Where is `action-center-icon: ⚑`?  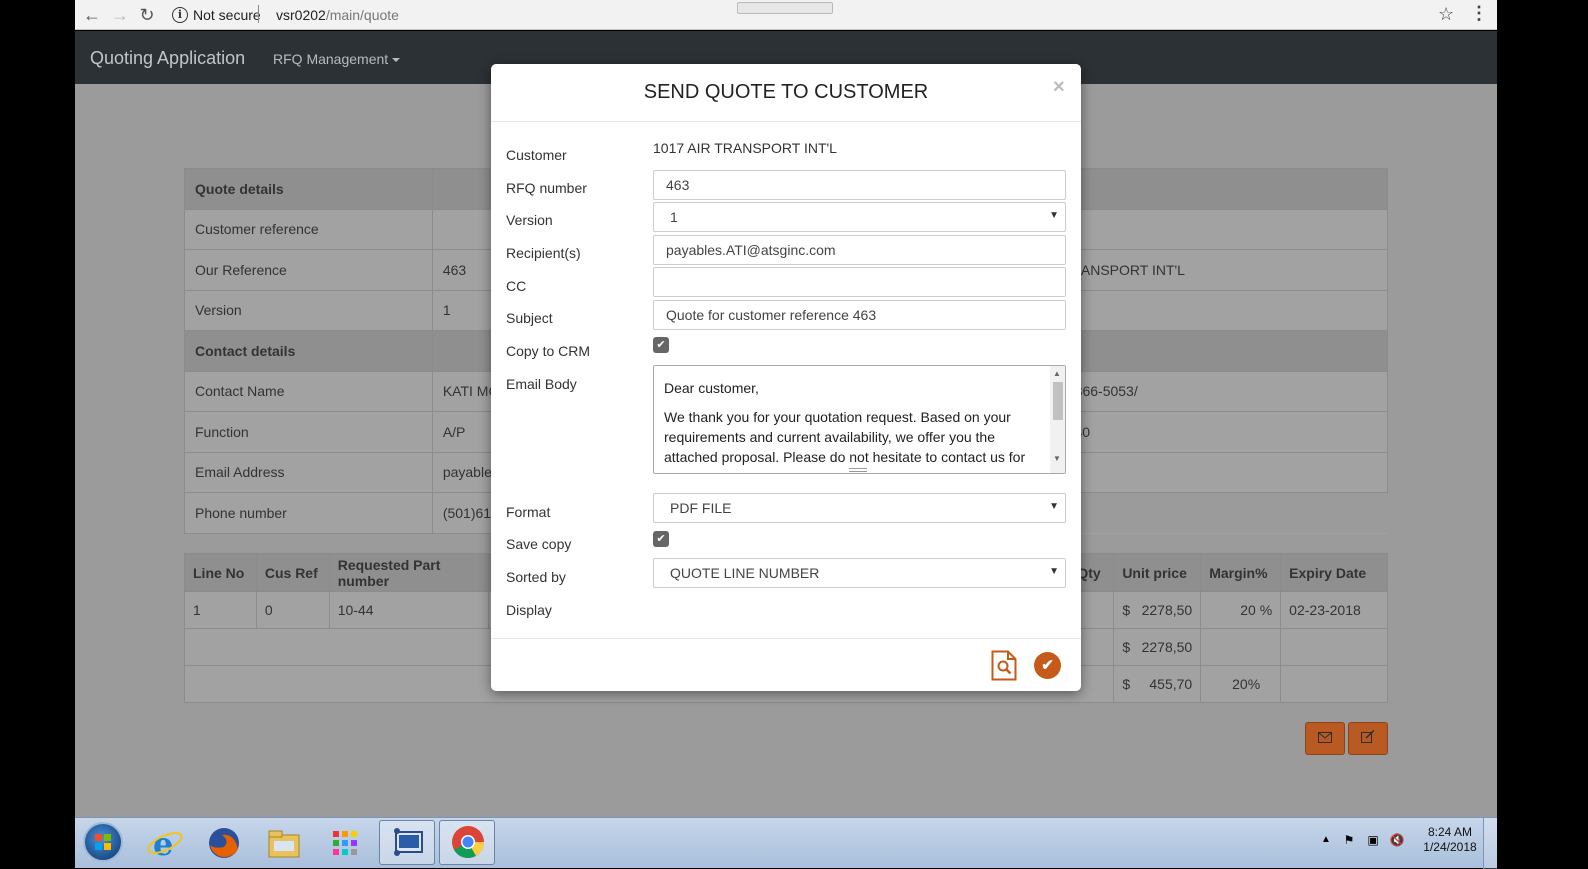 action-center-icon: ⚑ is located at coordinates (1349, 841).